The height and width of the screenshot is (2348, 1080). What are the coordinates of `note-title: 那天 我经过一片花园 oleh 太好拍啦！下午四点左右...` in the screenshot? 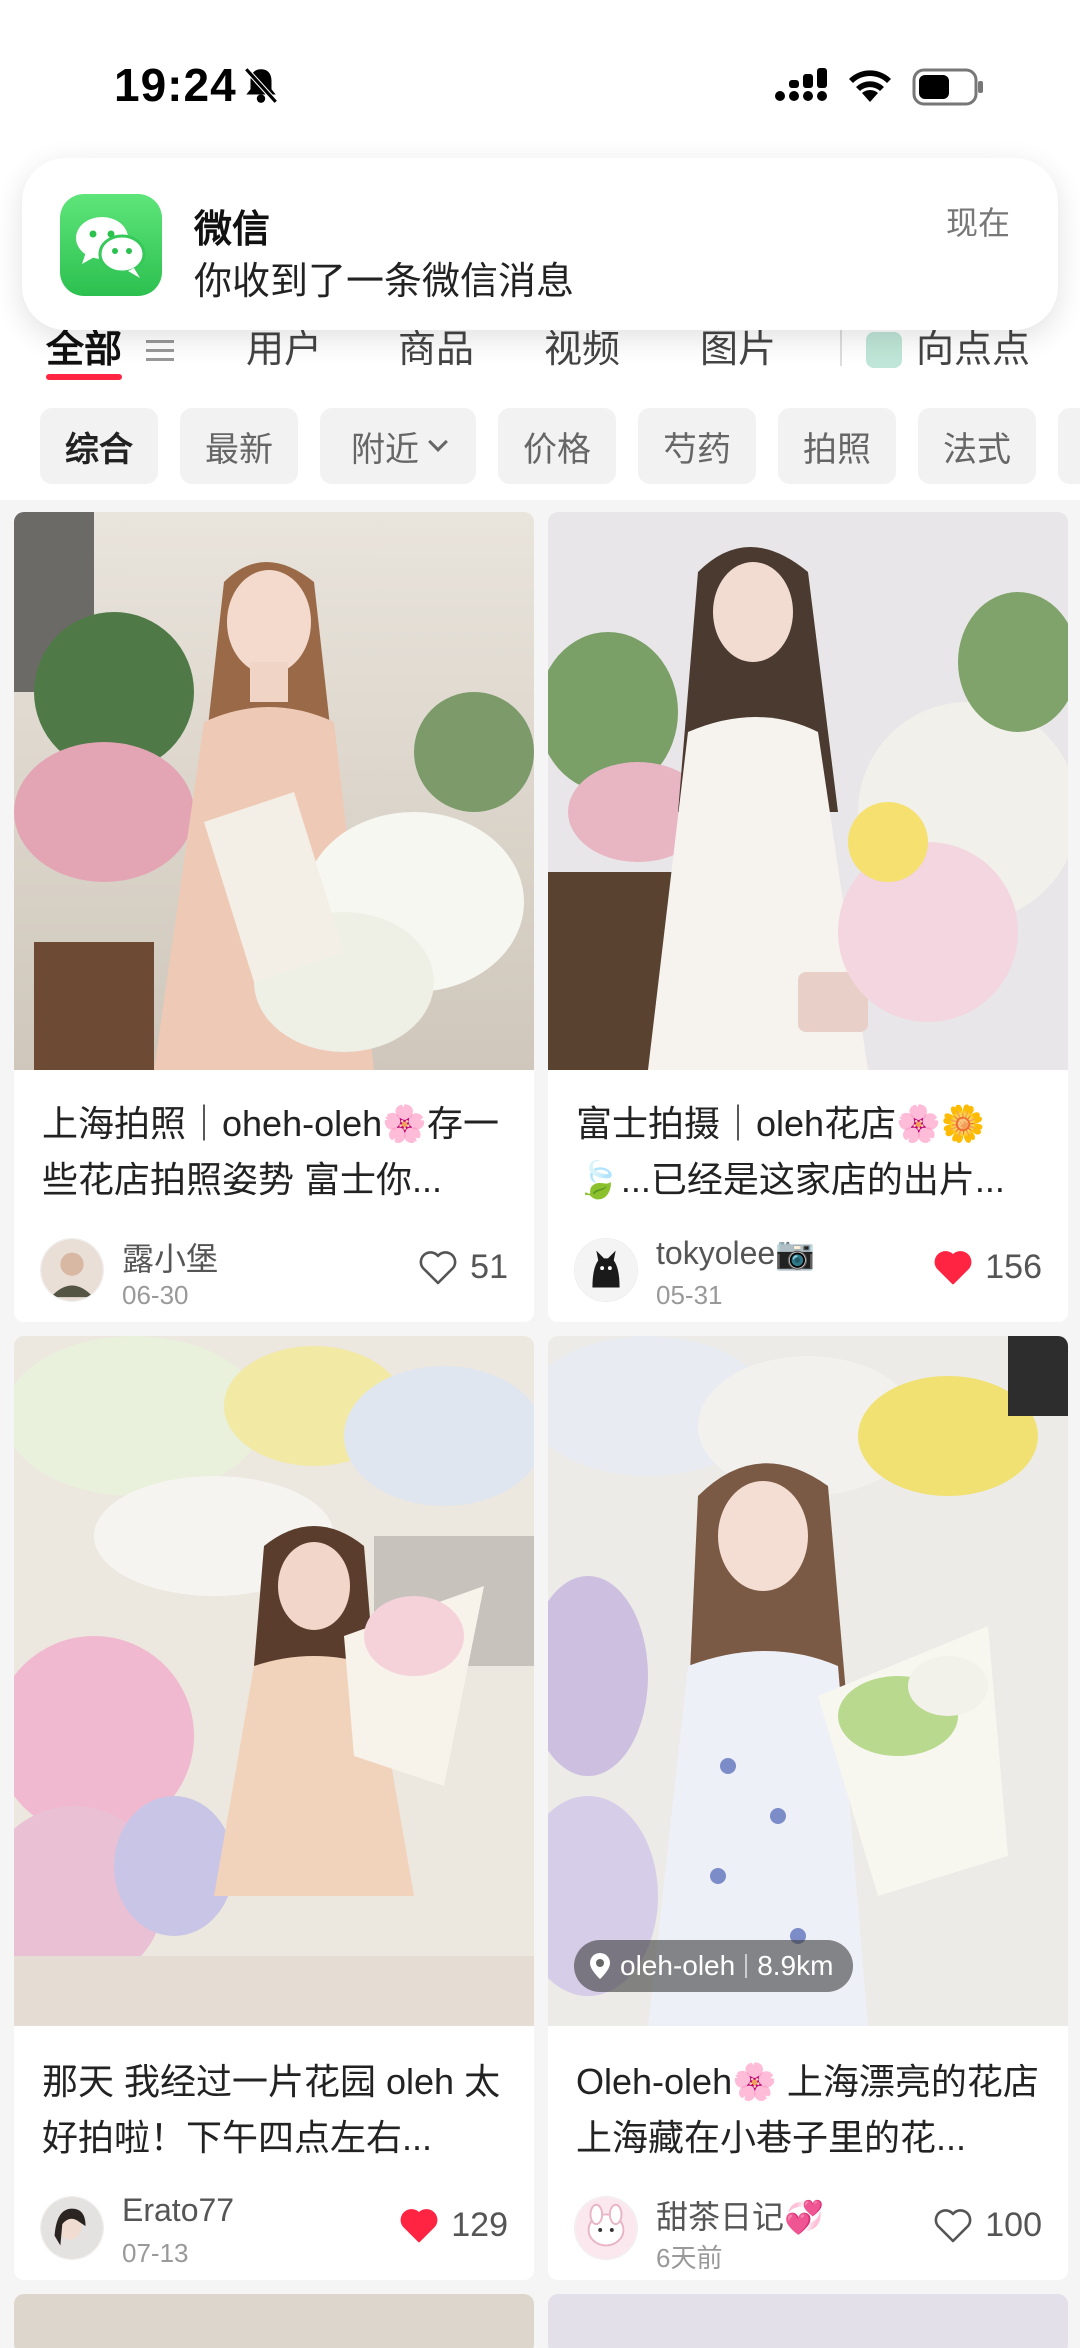 It's located at (271, 2109).